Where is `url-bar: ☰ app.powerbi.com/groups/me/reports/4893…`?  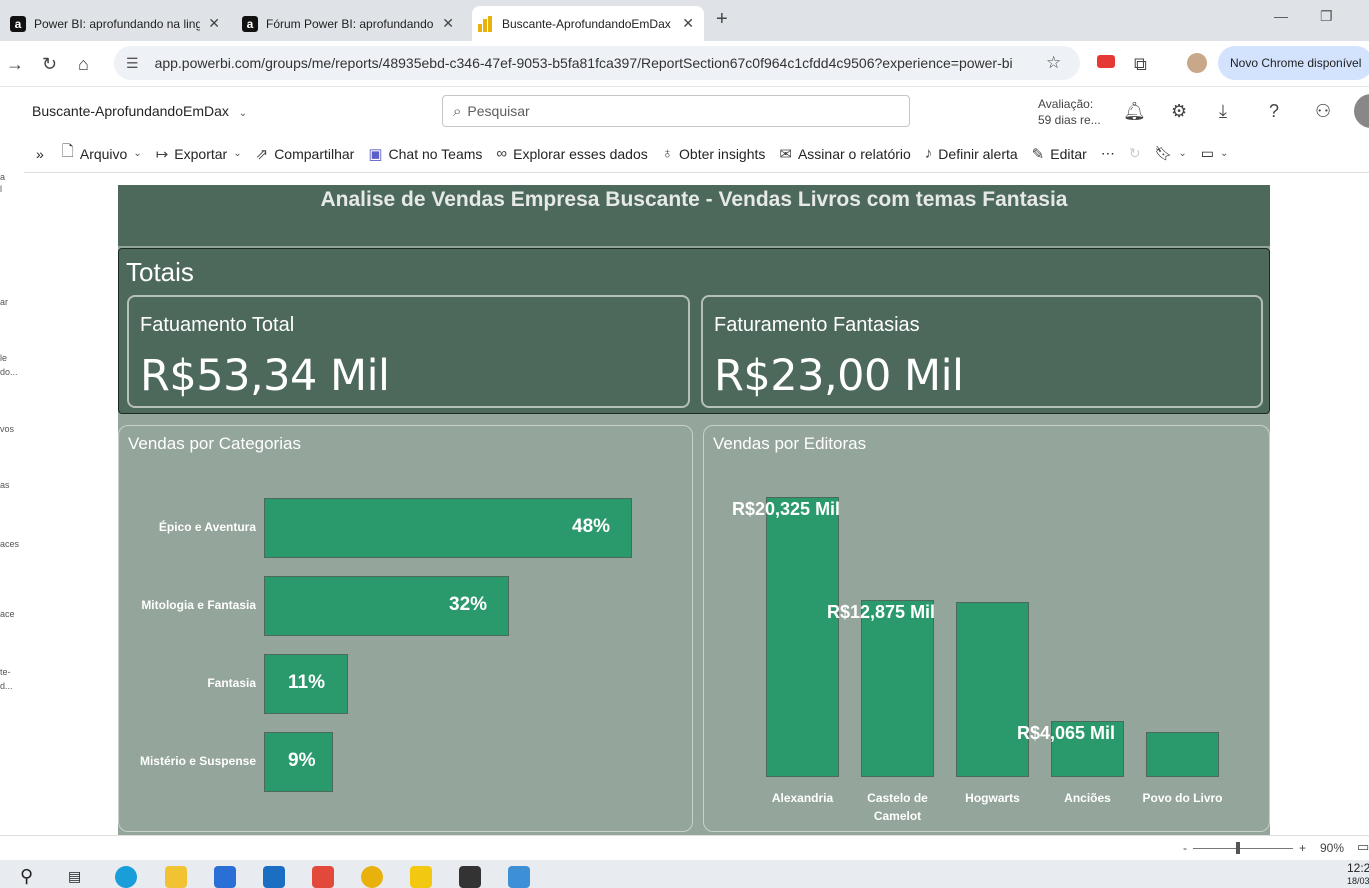 url-bar: ☰ app.powerbi.com/groups/me/reports/4893… is located at coordinates (597, 63).